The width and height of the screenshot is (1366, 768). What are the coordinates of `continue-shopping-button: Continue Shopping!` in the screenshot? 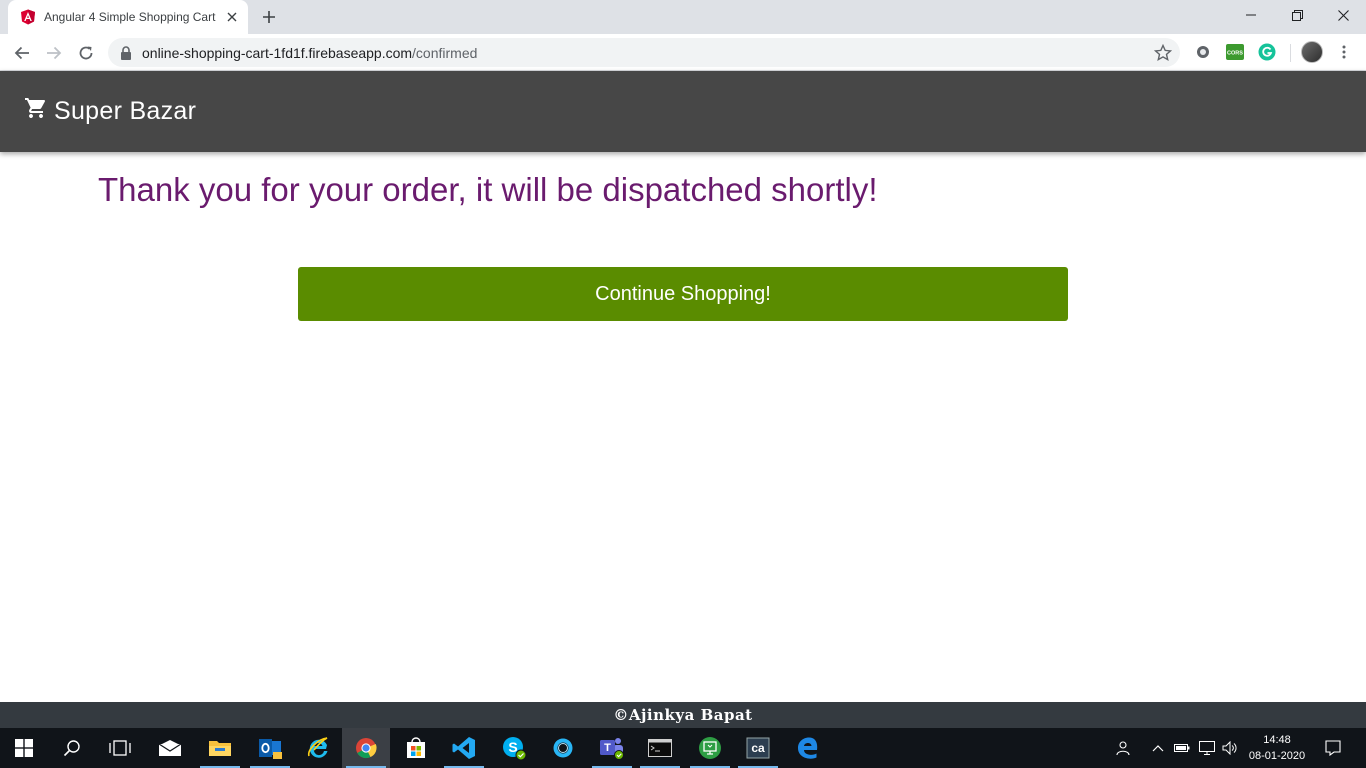 It's located at (683, 294).